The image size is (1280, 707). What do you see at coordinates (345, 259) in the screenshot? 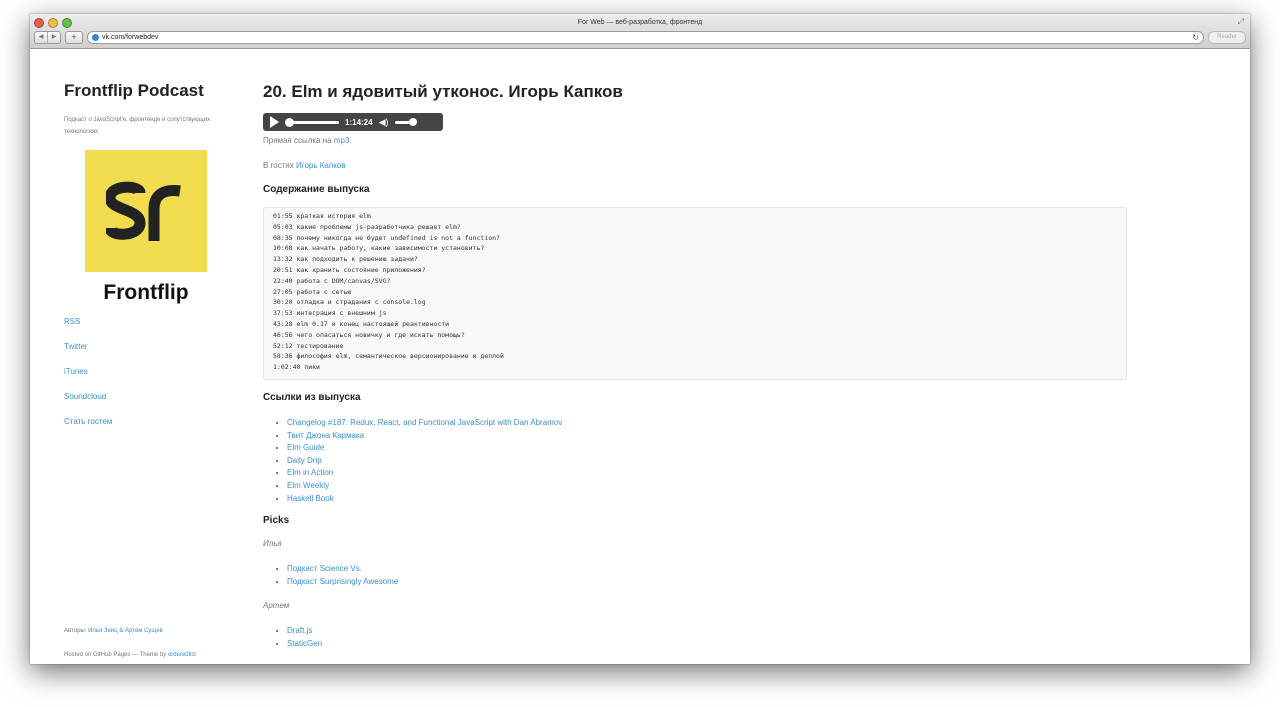
I see `timecode-line: 13:32 как подходить к решению задачи?` at bounding box center [345, 259].